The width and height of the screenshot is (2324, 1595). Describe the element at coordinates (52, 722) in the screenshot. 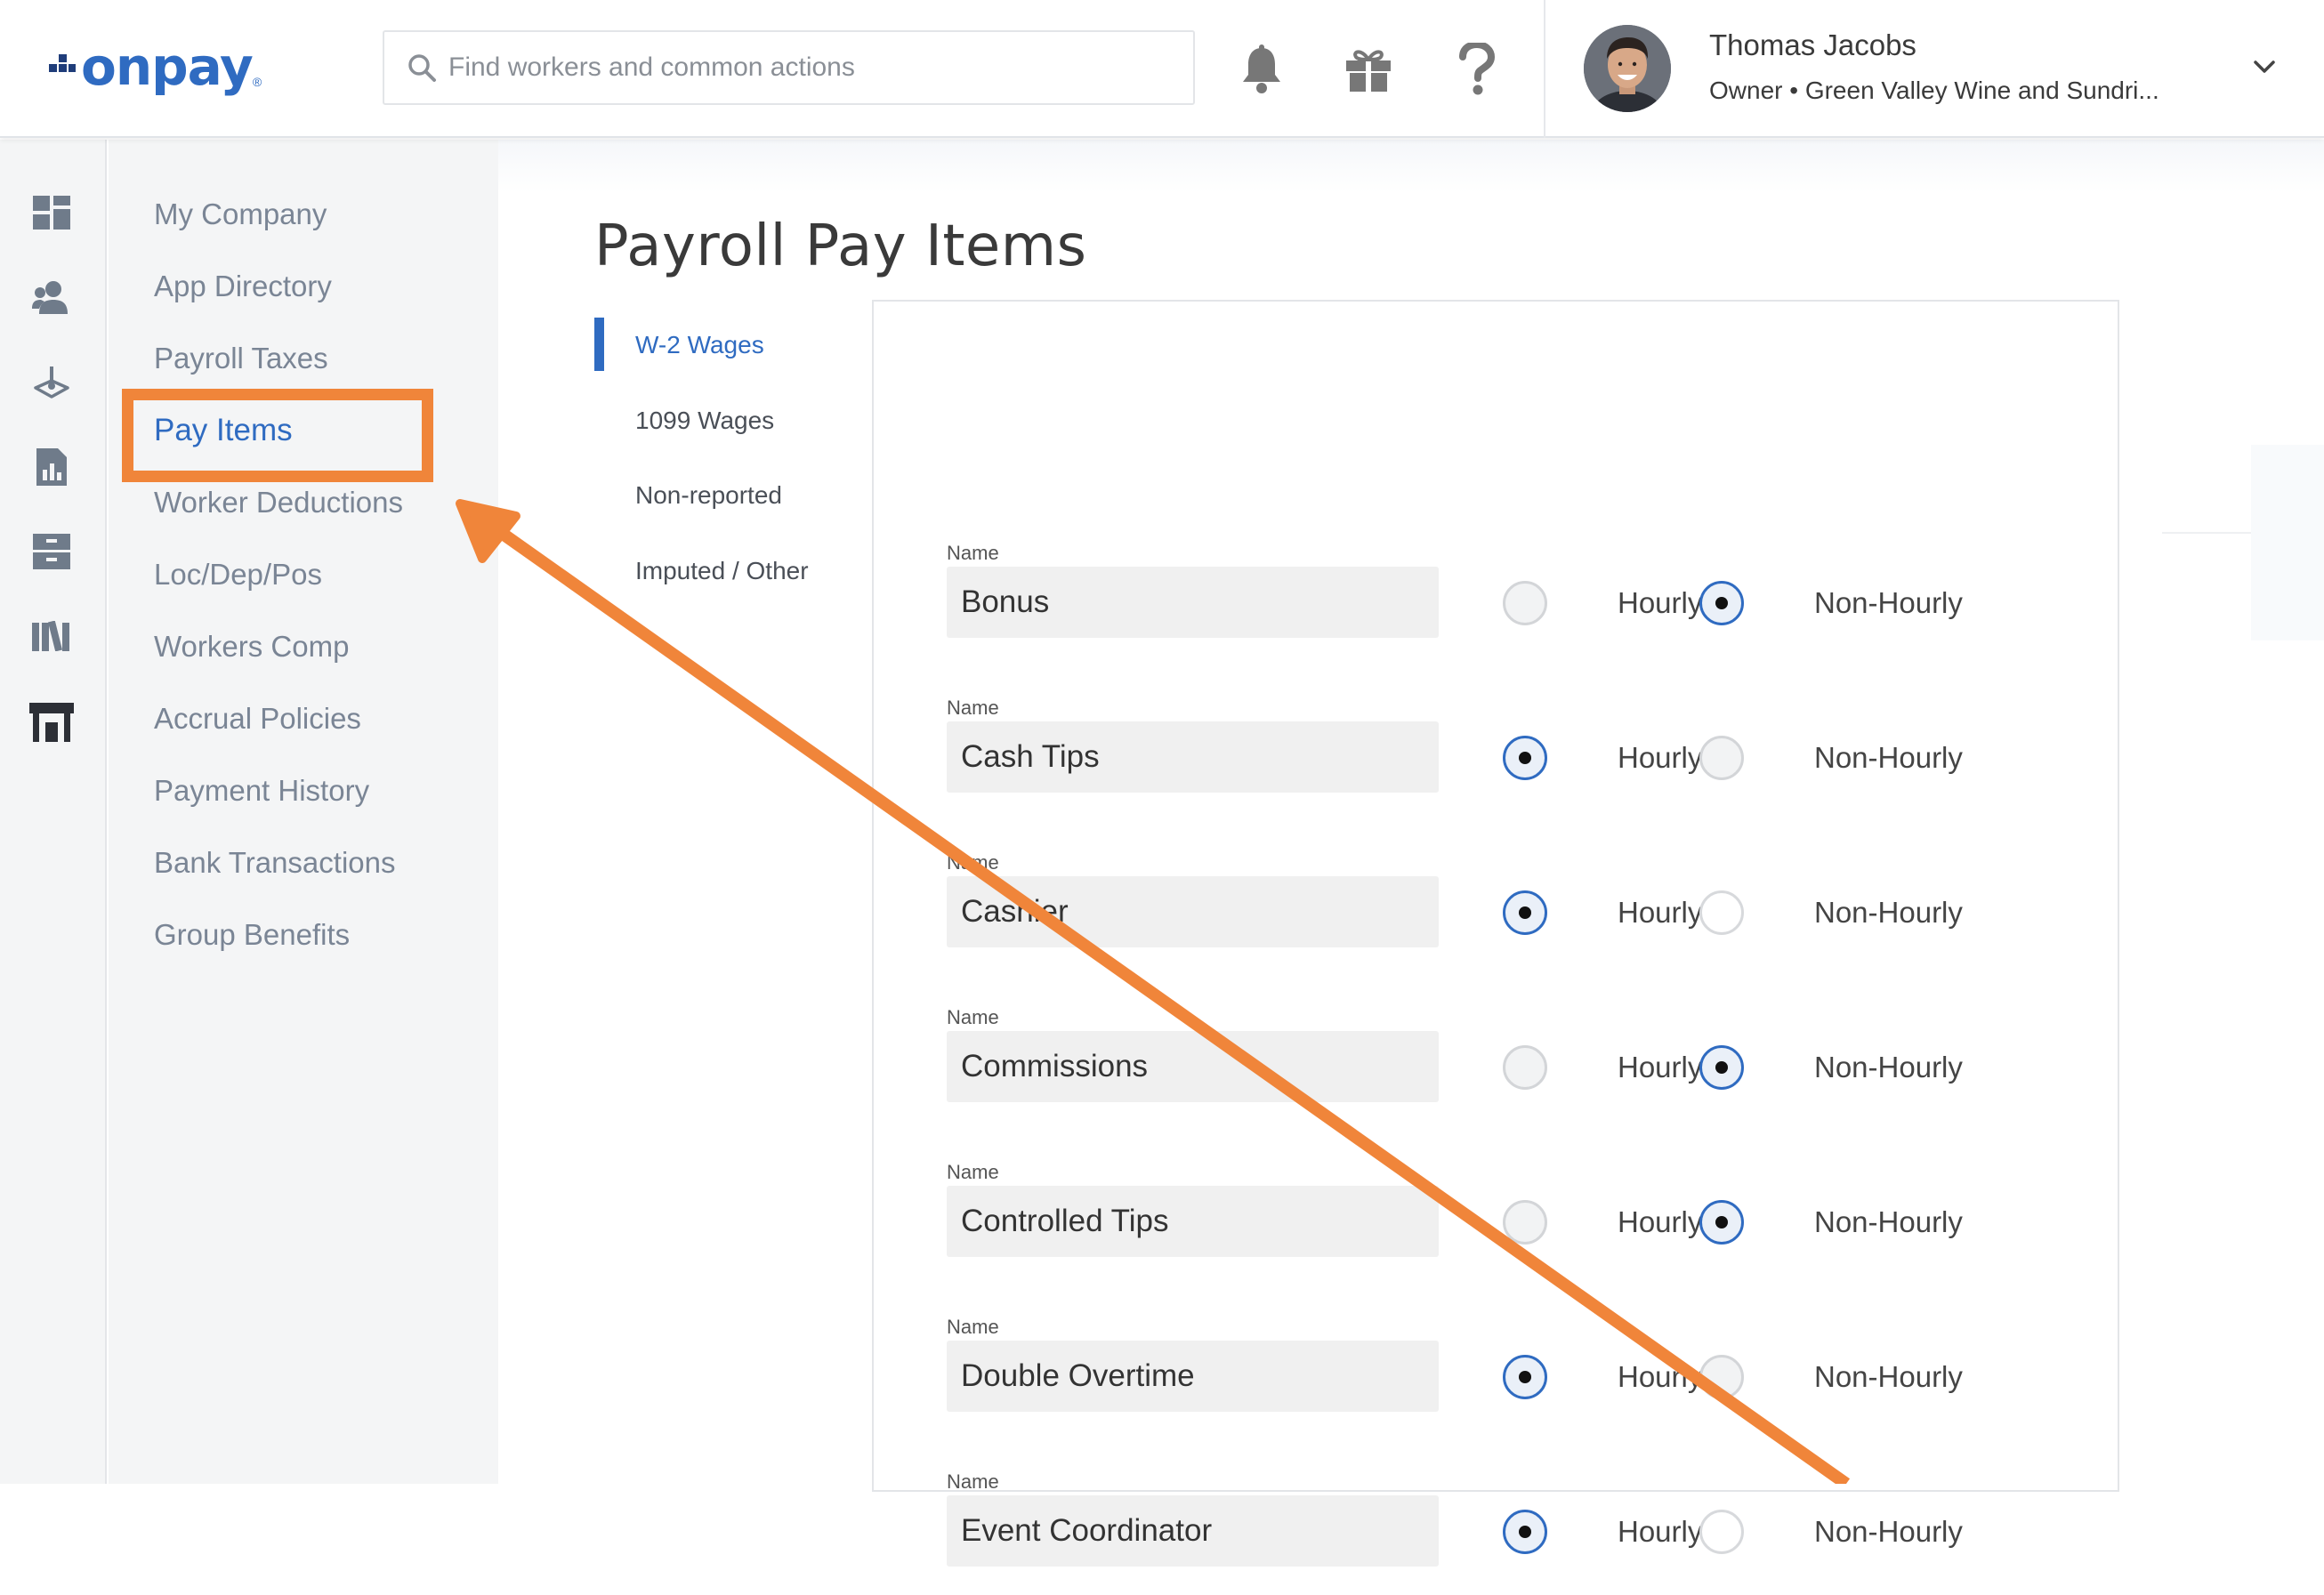

I see `store-icon` at that location.